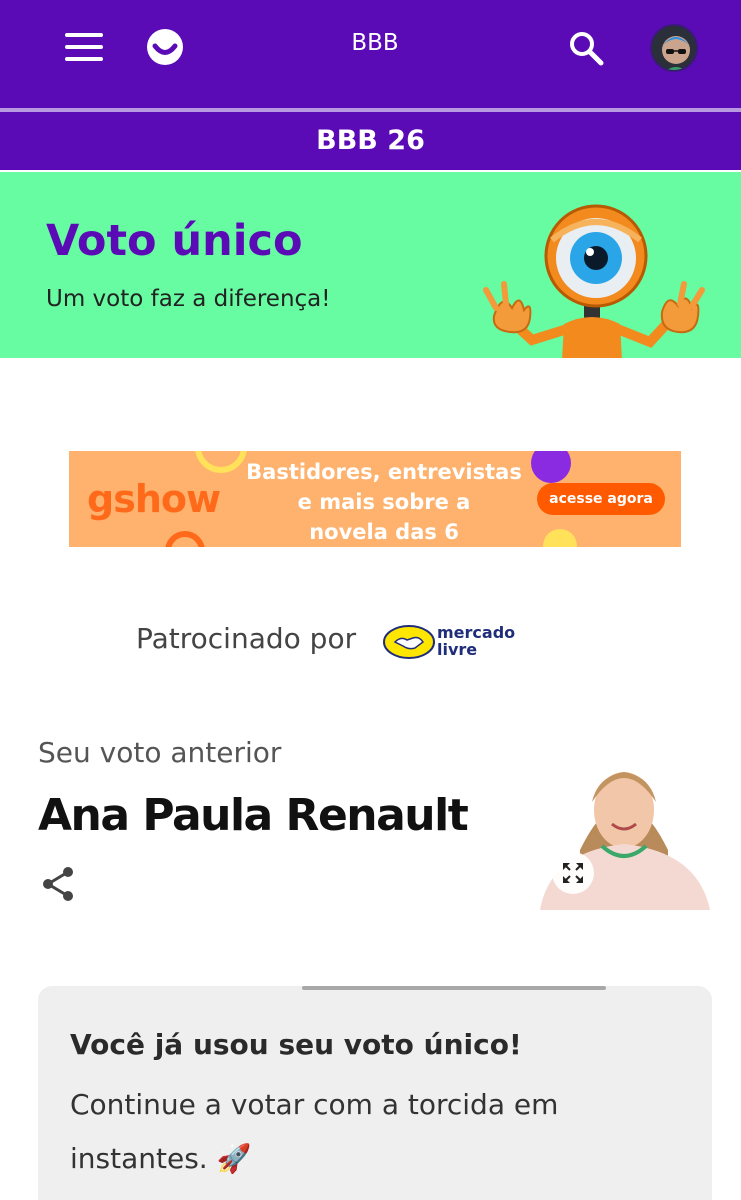 The height and width of the screenshot is (1200, 741). I want to click on mercado-livre-wordmark: mercado livre, so click(476, 641).